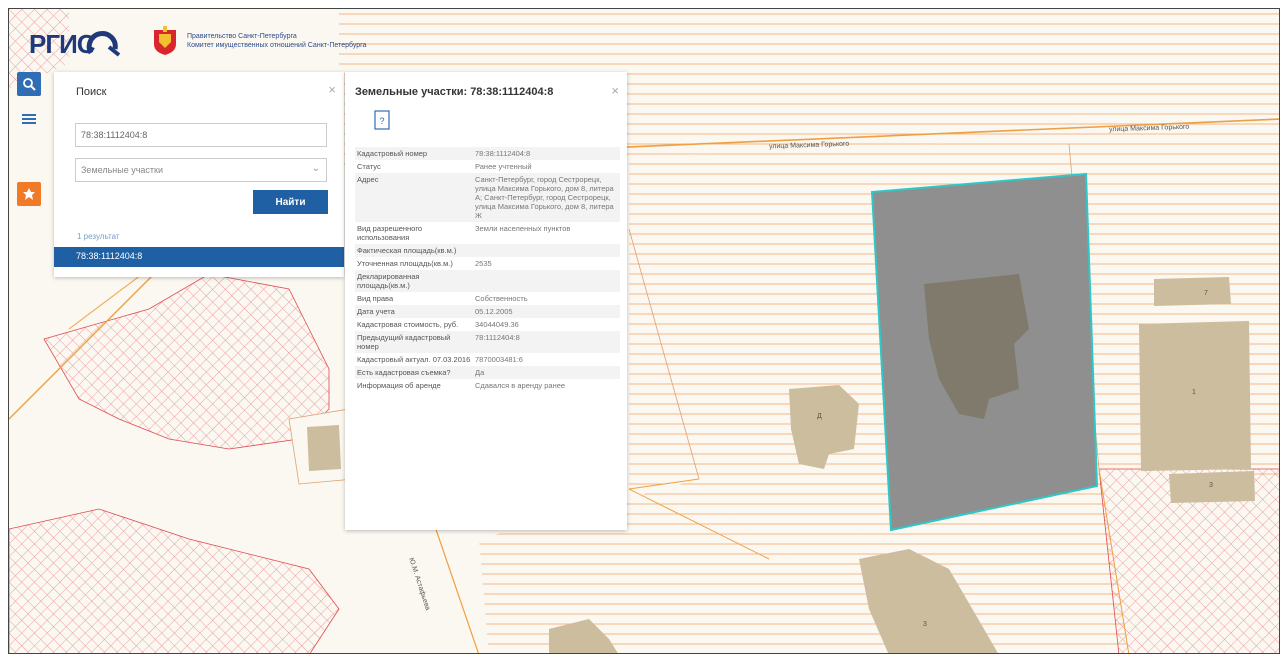 The width and height of the screenshot is (1286, 657). What do you see at coordinates (546, 153) in the screenshot?
I see `attribute-value: 78:38:1112404:8` at bounding box center [546, 153].